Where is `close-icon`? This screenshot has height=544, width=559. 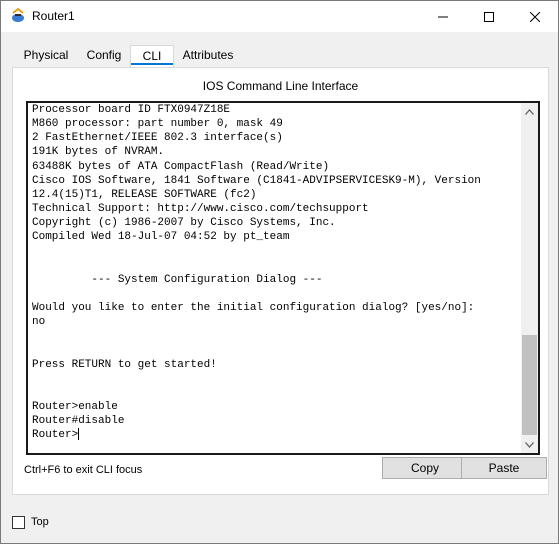
close-icon is located at coordinates (535, 16).